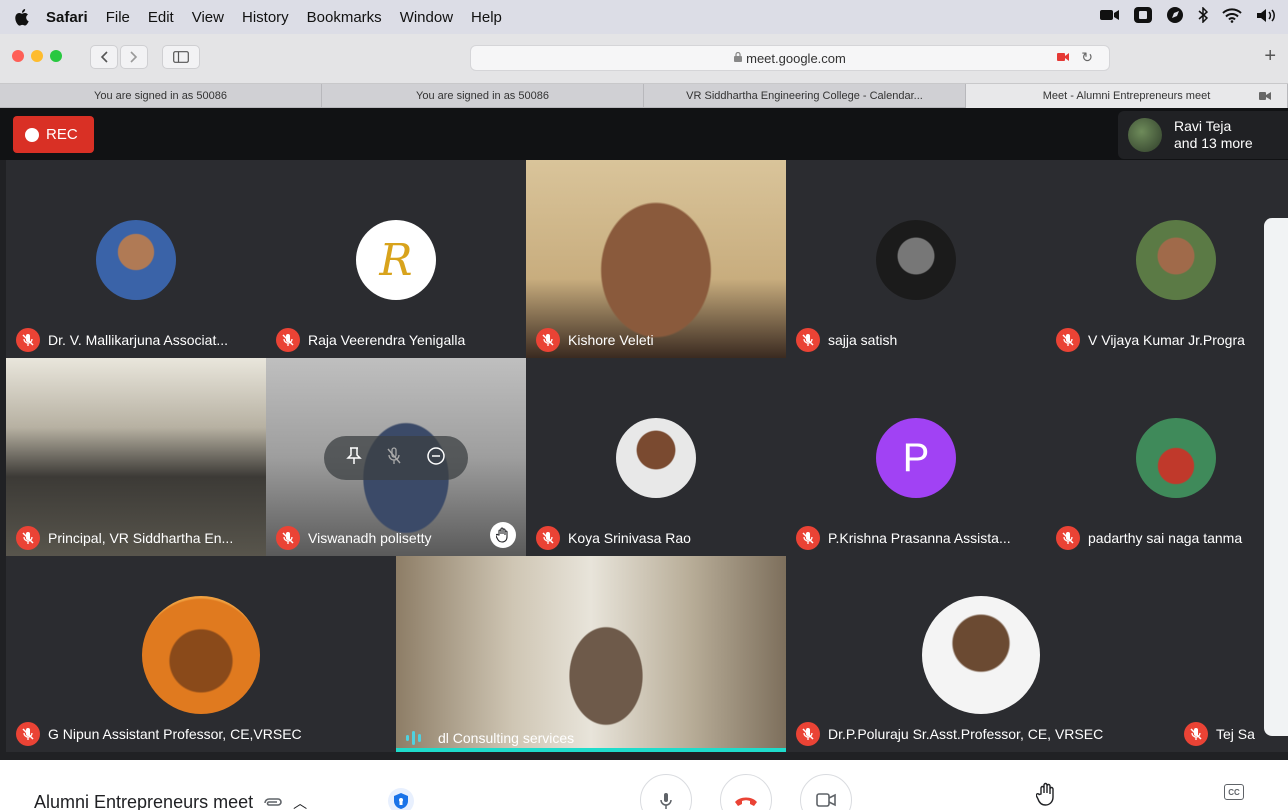 This screenshot has height=810, width=1288. What do you see at coordinates (1235, 734) in the screenshot?
I see `participant-name: Tej Sa` at bounding box center [1235, 734].